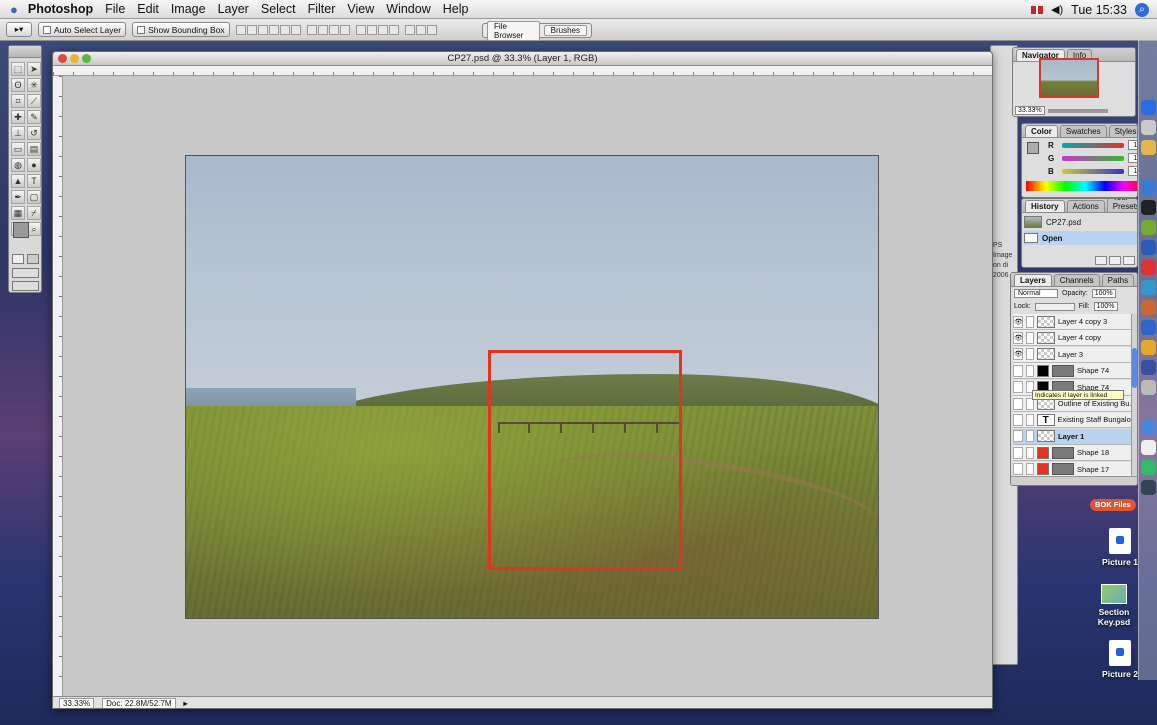  Describe the element at coordinates (1077, 110) in the screenshot. I see `navigator-zoom-slider` at that location.